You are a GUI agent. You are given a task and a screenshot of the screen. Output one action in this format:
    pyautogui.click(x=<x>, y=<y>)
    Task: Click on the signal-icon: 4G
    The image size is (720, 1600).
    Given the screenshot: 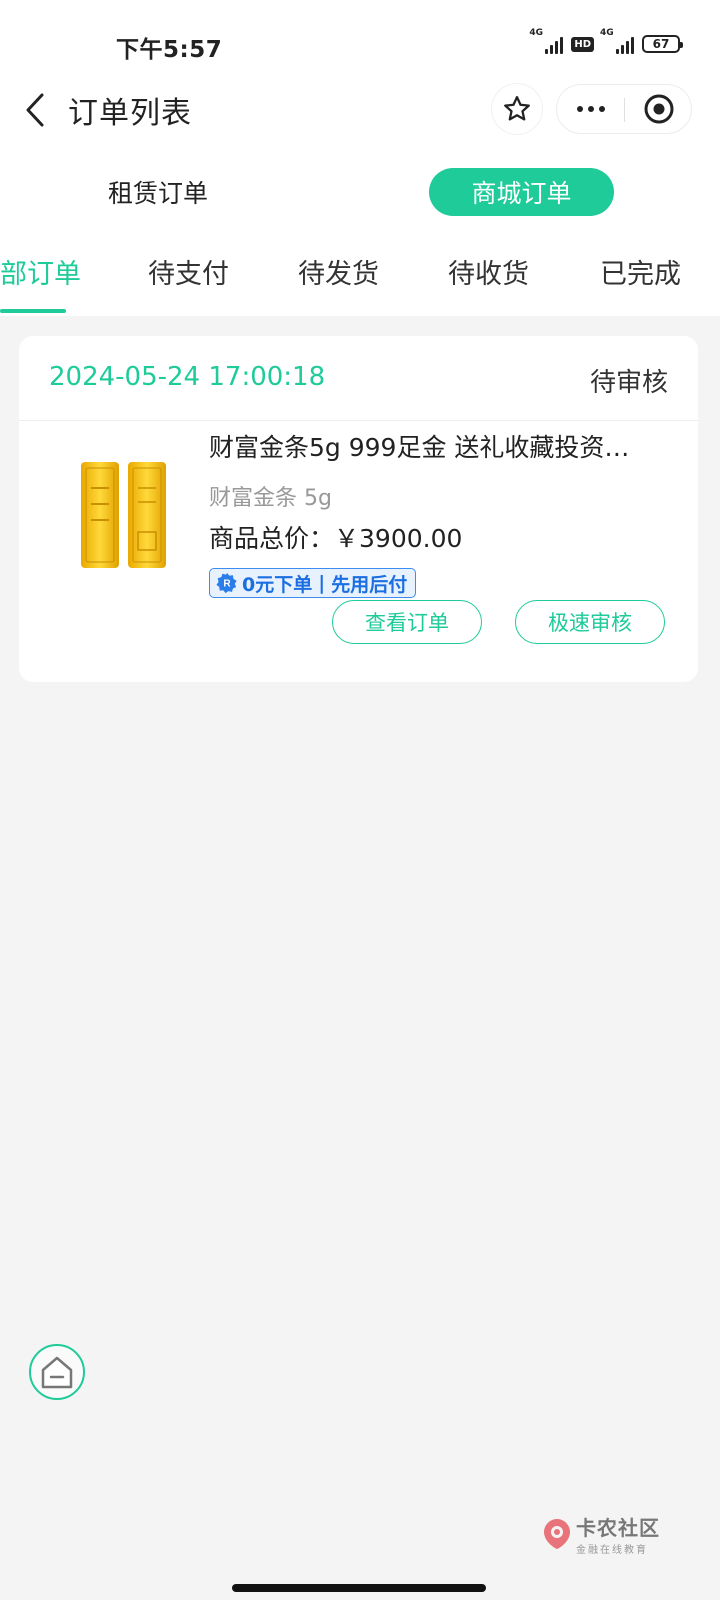 What is the action you would take?
    pyautogui.click(x=546, y=41)
    